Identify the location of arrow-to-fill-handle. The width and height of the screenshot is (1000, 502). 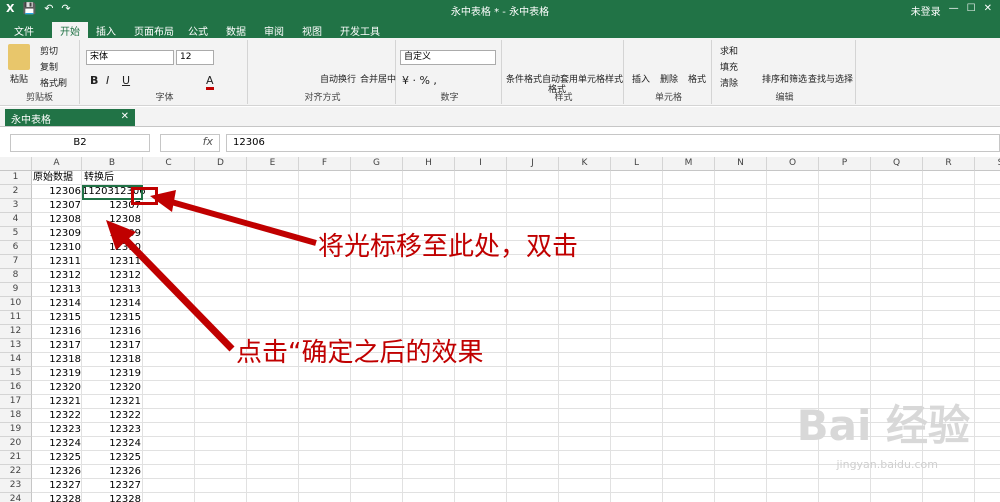
(242, 222).